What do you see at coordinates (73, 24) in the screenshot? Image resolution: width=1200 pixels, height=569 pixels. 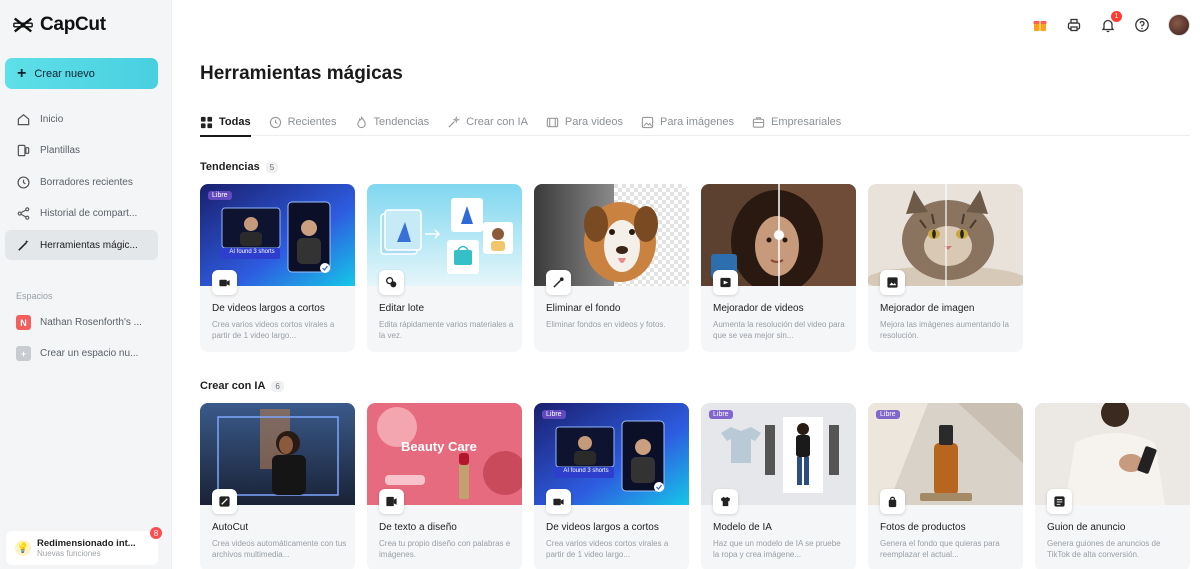 I see `app-name: CapCut` at bounding box center [73, 24].